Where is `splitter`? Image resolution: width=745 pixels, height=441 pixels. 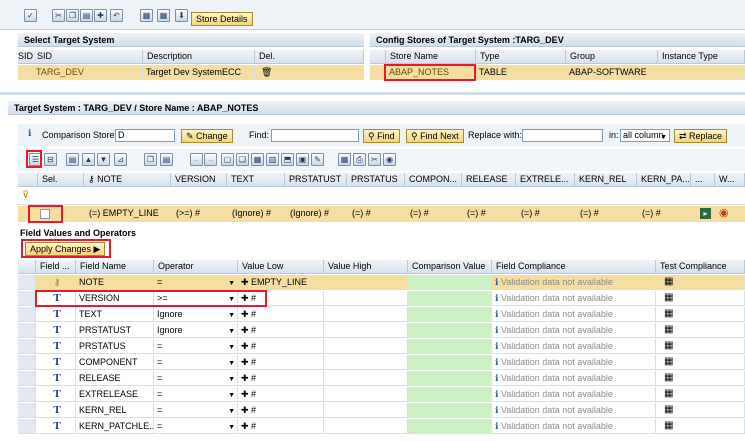 splitter is located at coordinates (372, 93).